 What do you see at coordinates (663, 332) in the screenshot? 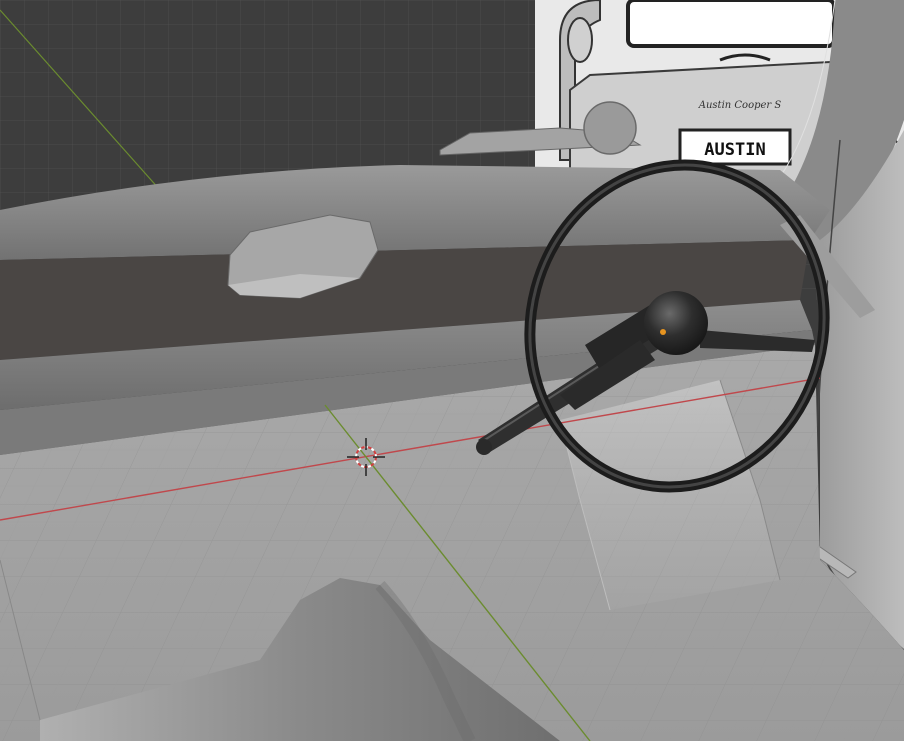
I see `object-origin` at bounding box center [663, 332].